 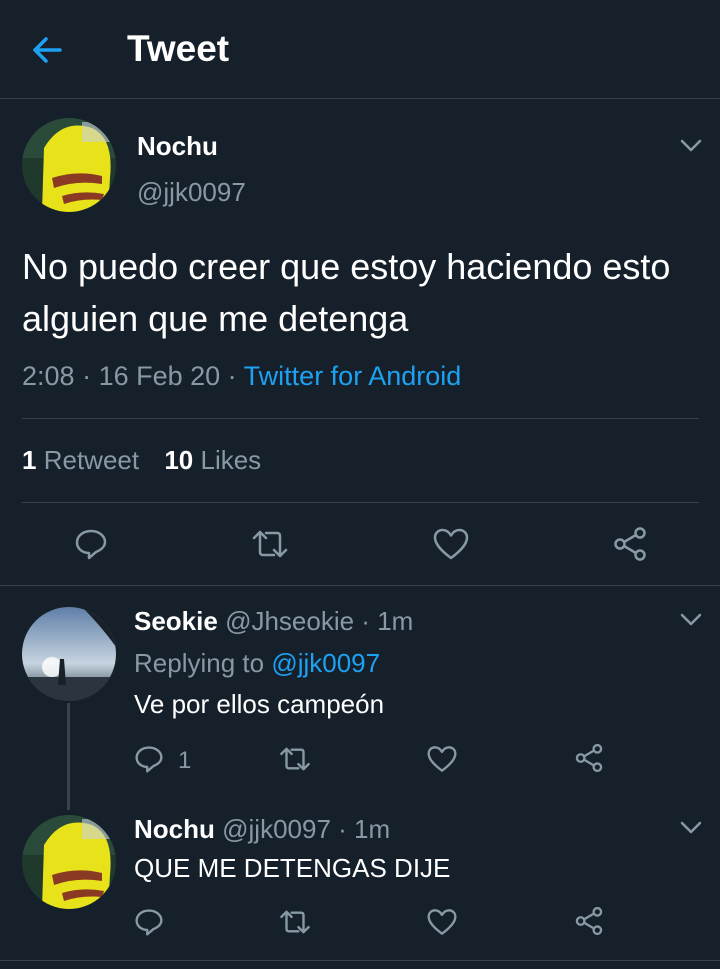 I want to click on author-avatar, so click(x=69, y=165).